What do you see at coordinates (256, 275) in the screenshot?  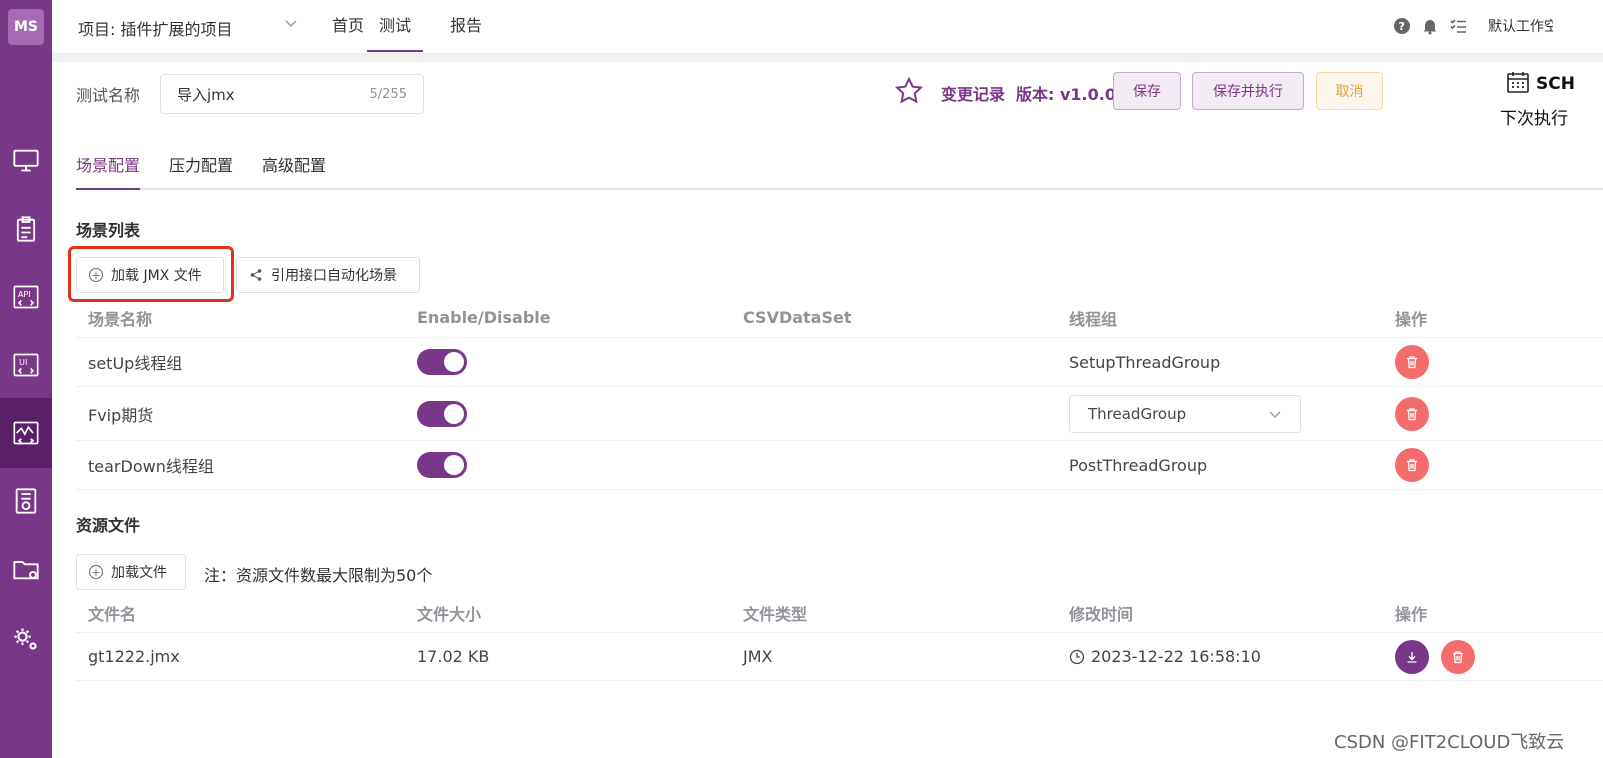 I see `share-icon` at bounding box center [256, 275].